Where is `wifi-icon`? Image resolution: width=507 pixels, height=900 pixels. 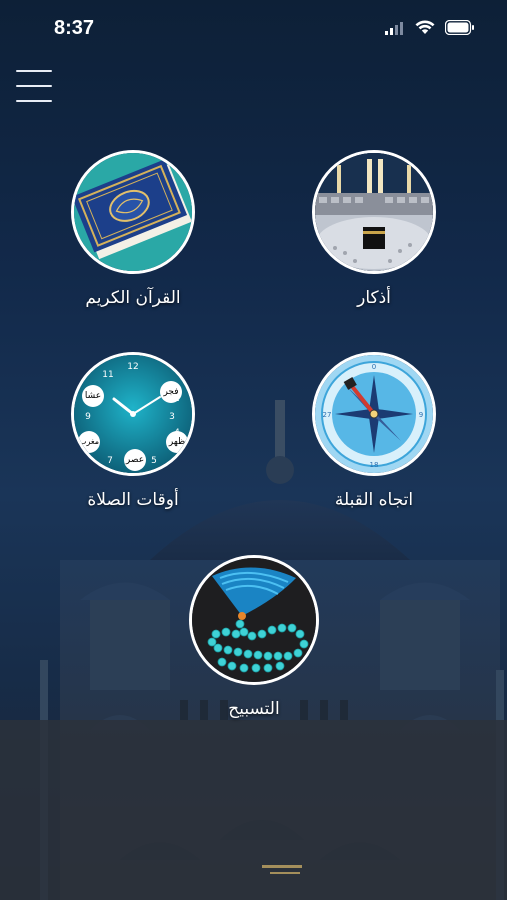 wifi-icon is located at coordinates (425, 27).